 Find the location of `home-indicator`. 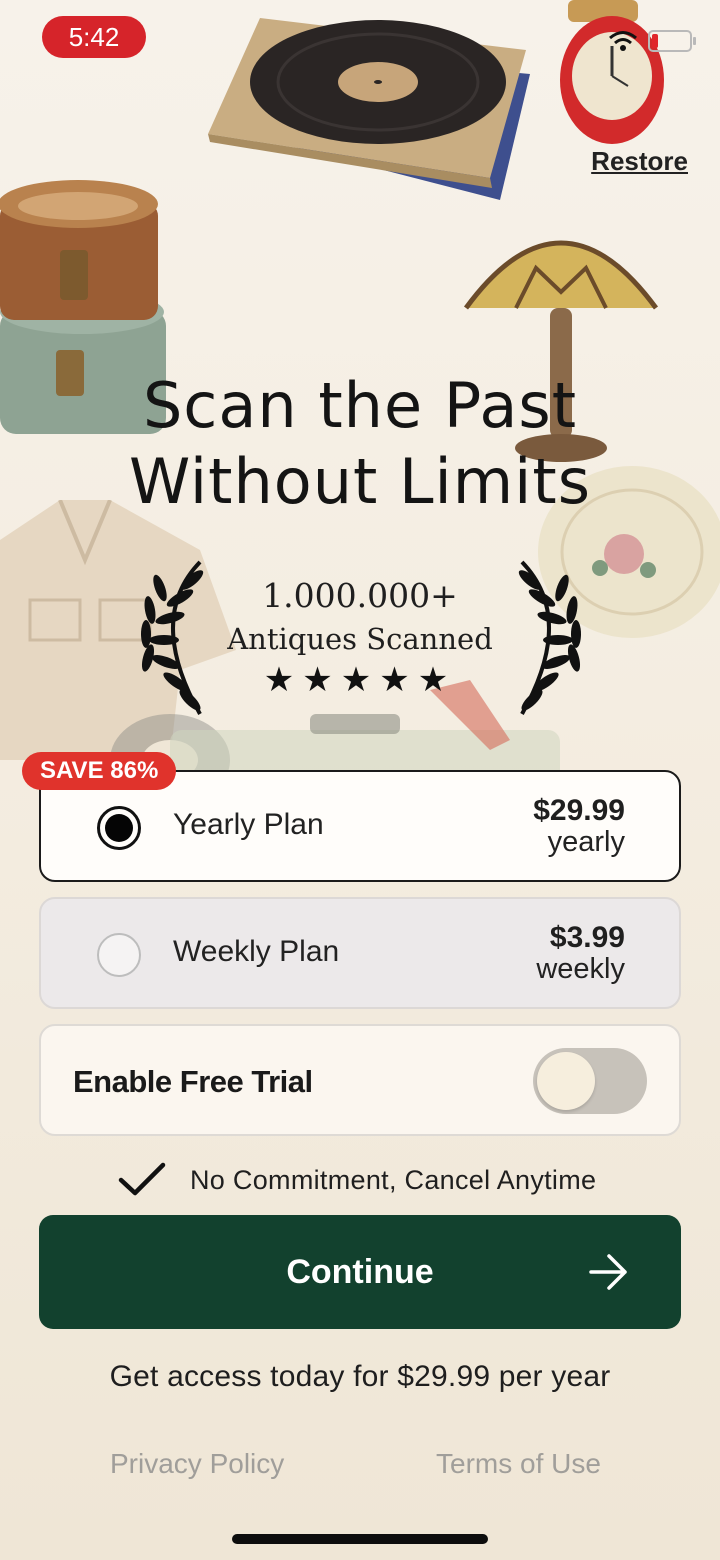

home-indicator is located at coordinates (360, 1539).